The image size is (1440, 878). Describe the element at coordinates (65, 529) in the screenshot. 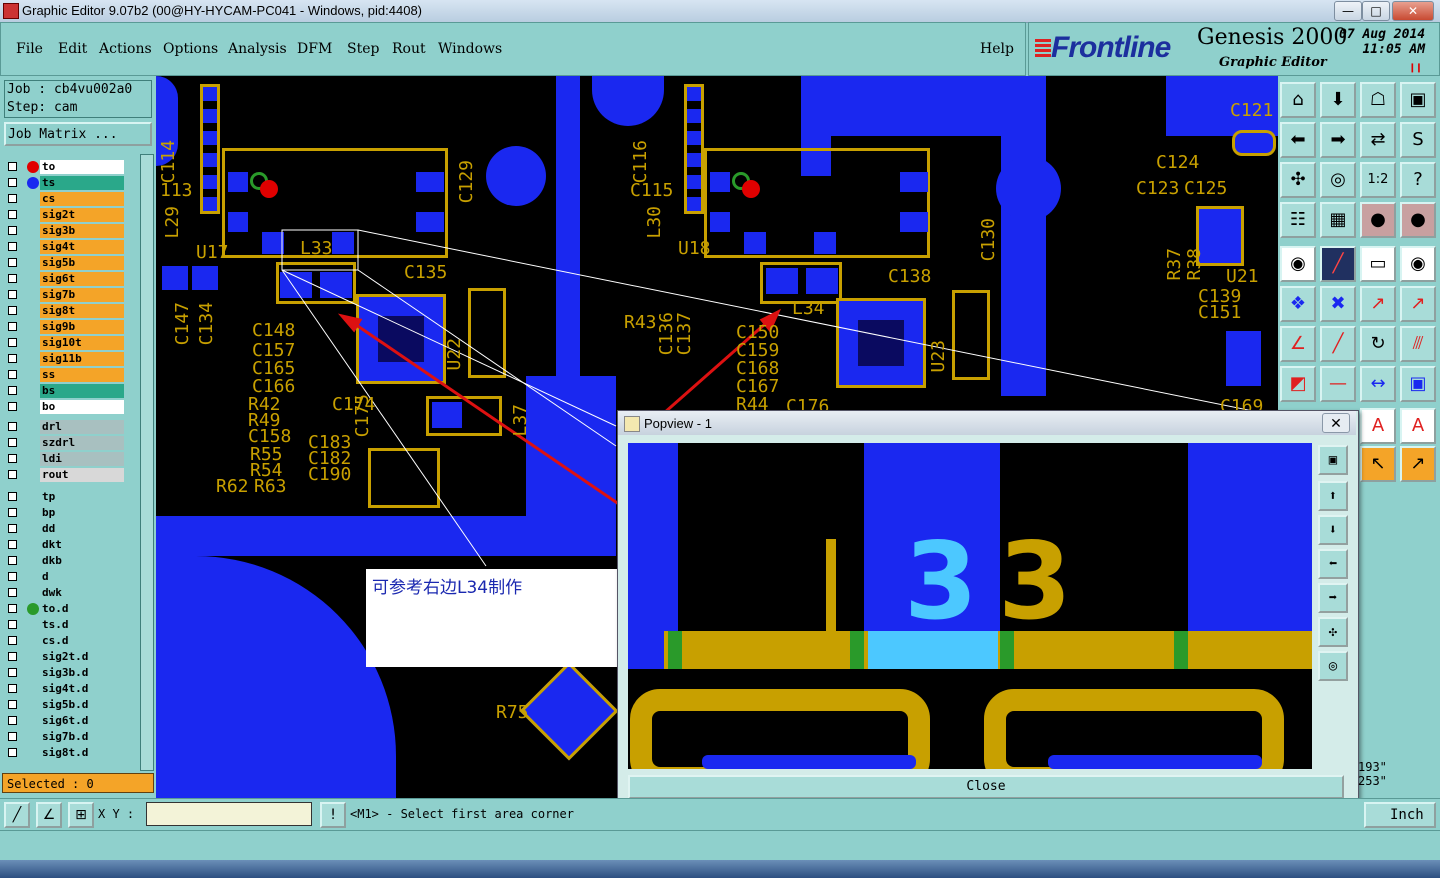

I see `layer-row: dd` at that location.